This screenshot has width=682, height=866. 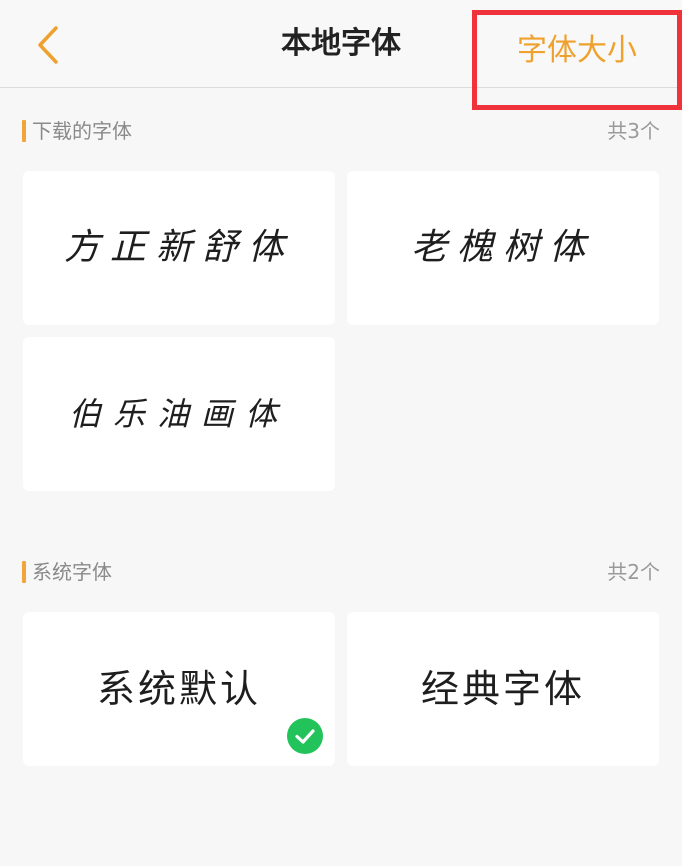 I want to click on font-card-classic: 经典字体, so click(x=503, y=689).